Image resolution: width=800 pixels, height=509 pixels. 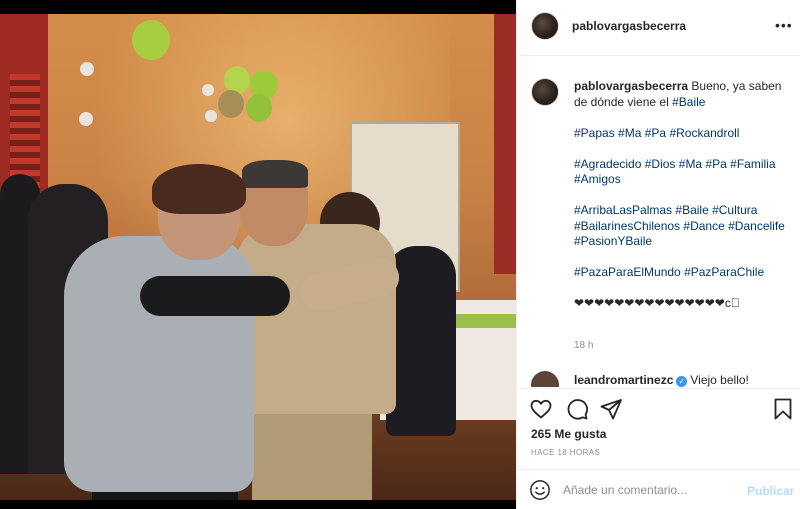 What do you see at coordinates (540, 490) in the screenshot?
I see `emoji-icon` at bounding box center [540, 490].